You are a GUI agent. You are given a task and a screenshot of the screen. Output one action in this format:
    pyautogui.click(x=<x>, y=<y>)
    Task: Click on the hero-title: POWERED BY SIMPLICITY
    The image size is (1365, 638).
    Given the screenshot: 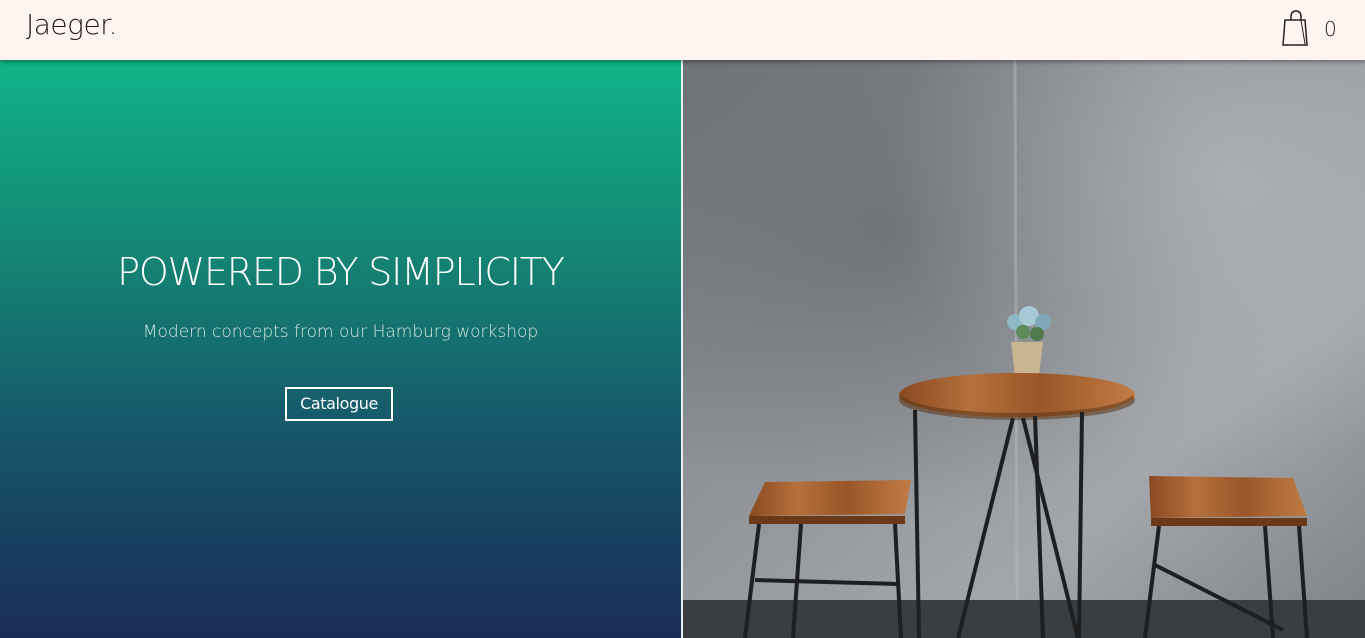 What is the action you would take?
    pyautogui.click(x=341, y=272)
    